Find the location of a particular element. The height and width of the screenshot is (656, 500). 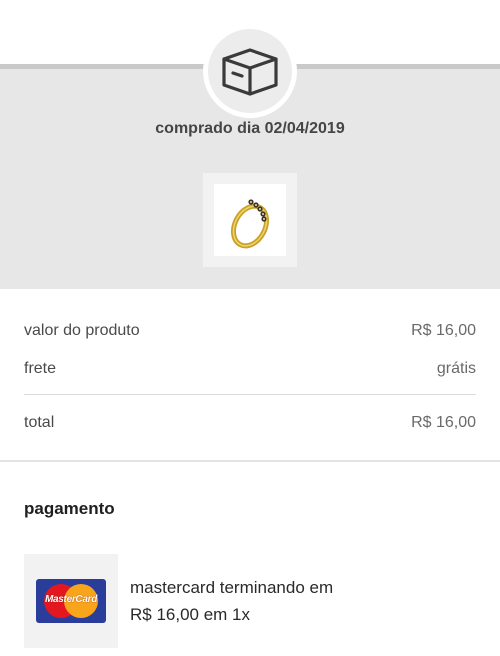

mastercard-logo: MasterCard is located at coordinates (71, 601).